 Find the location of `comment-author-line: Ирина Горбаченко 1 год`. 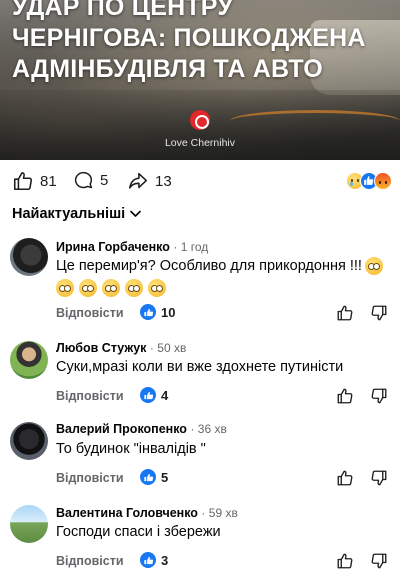

comment-author-line: Ирина Горбаченко 1 год is located at coordinates (132, 247).